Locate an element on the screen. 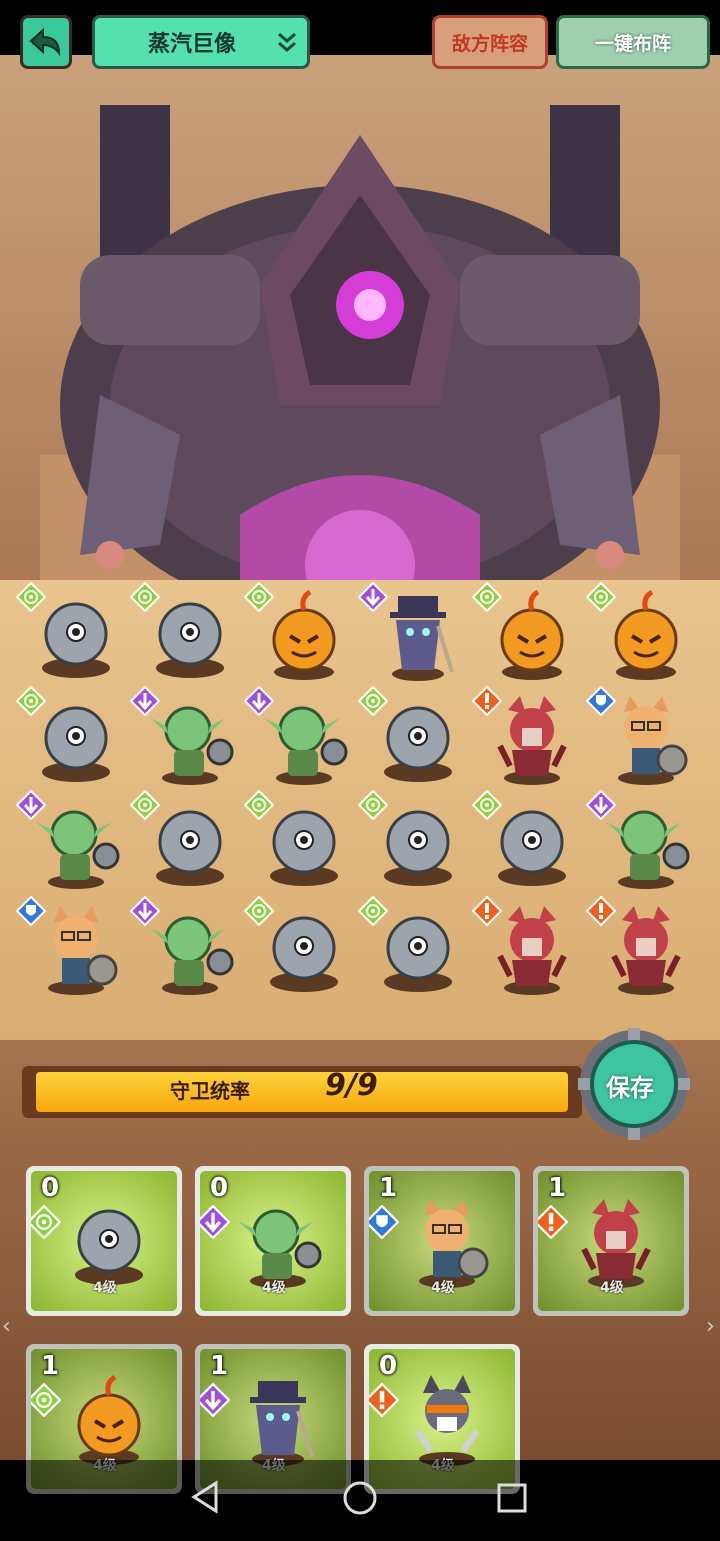 The image size is (720, 1541). enemy-lineup-label: 敌方阵容 is located at coordinates (489, 43).